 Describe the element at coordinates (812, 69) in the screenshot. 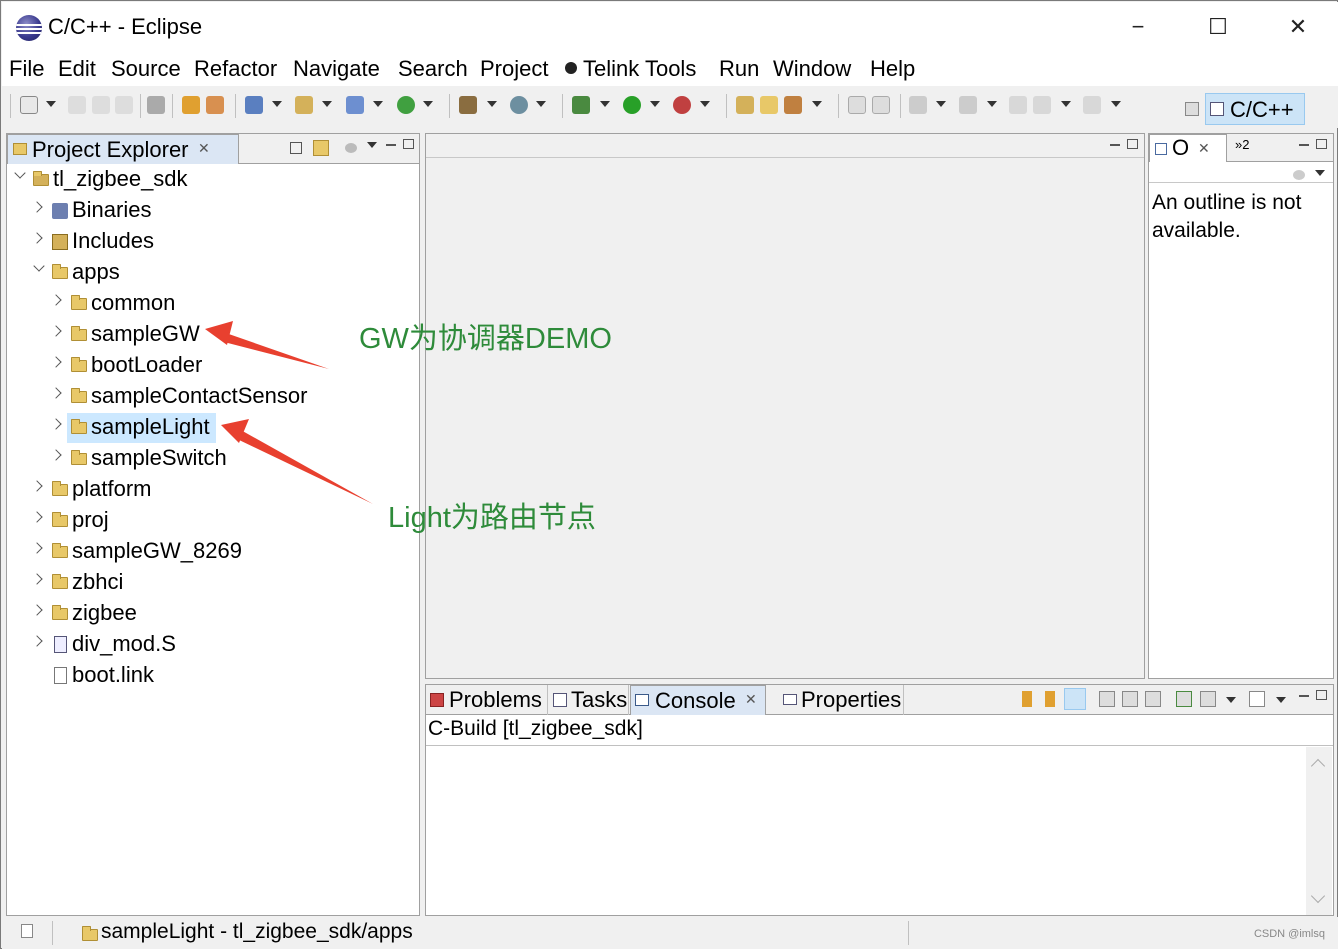

I see `menu-window: Window` at that location.